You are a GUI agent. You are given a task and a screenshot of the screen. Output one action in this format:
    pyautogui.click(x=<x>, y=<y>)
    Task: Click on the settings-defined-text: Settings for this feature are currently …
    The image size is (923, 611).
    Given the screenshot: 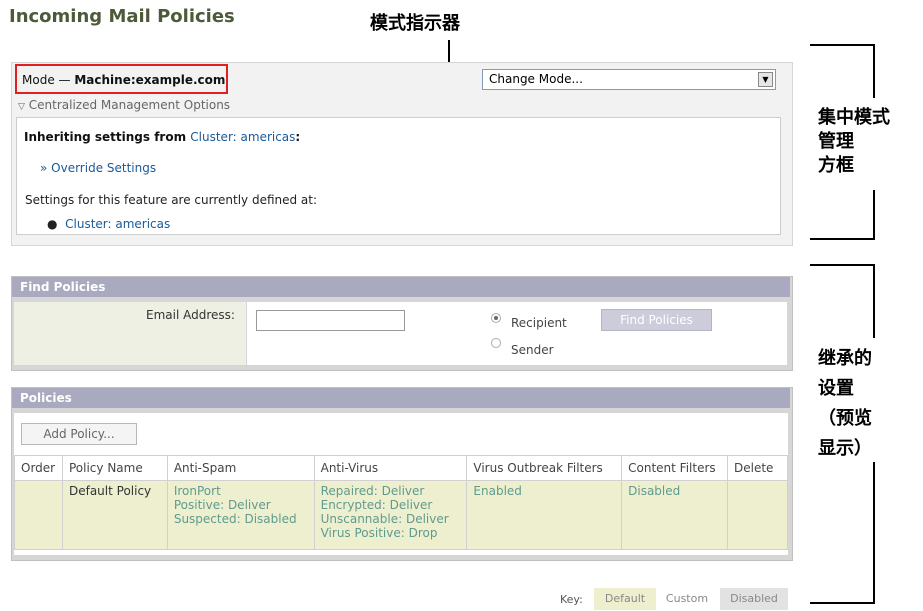 What is the action you would take?
    pyautogui.click(x=171, y=200)
    